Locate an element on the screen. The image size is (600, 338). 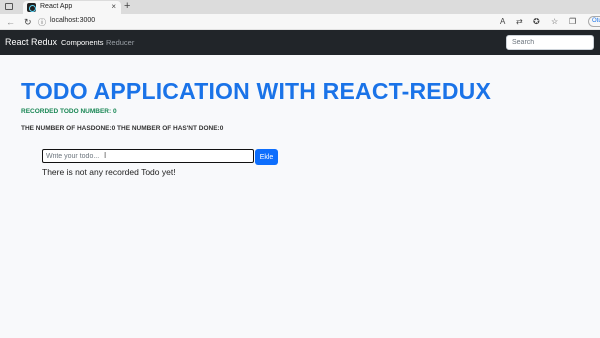
favorites-icon: ☆ is located at coordinates (554, 22).